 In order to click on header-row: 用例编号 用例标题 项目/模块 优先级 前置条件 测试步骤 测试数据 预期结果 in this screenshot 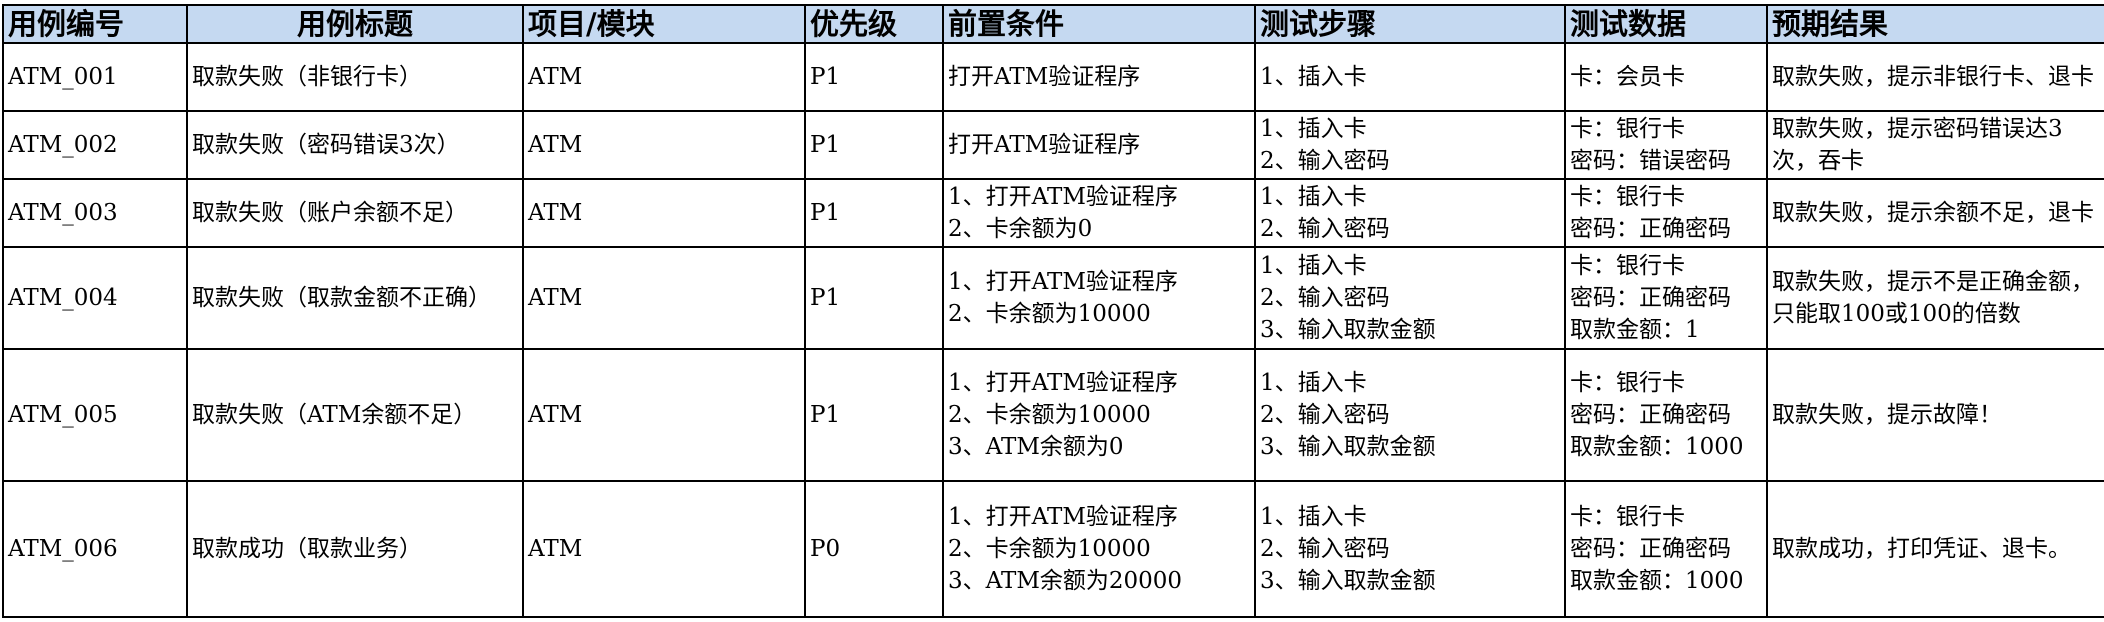, I will do `click(1053, 24)`.